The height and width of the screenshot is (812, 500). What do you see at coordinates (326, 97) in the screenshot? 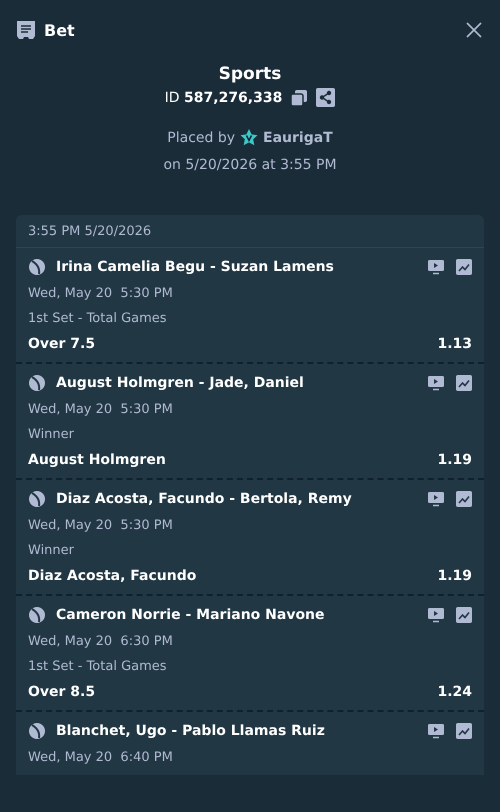
I see `share-button` at bounding box center [326, 97].